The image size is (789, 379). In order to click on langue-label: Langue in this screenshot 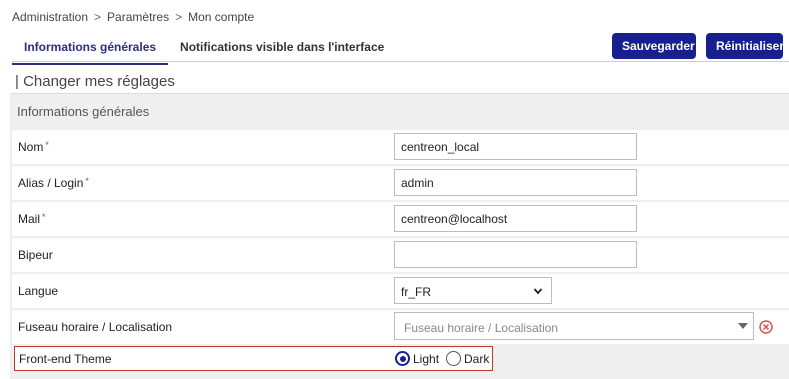, I will do `click(38, 291)`.